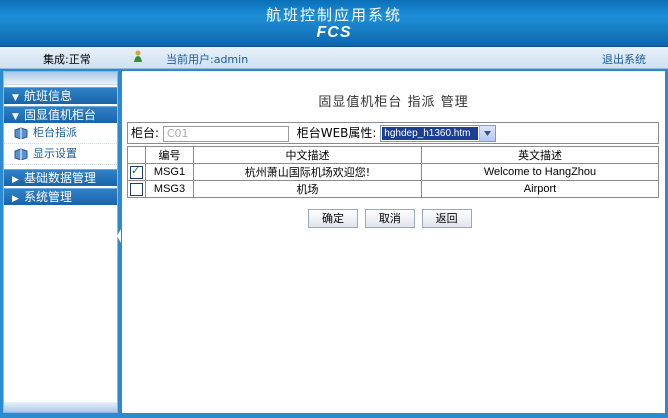 This screenshot has width=668, height=418. Describe the element at coordinates (207, 59) in the screenshot. I see `current-user: 当前用户:admin` at that location.